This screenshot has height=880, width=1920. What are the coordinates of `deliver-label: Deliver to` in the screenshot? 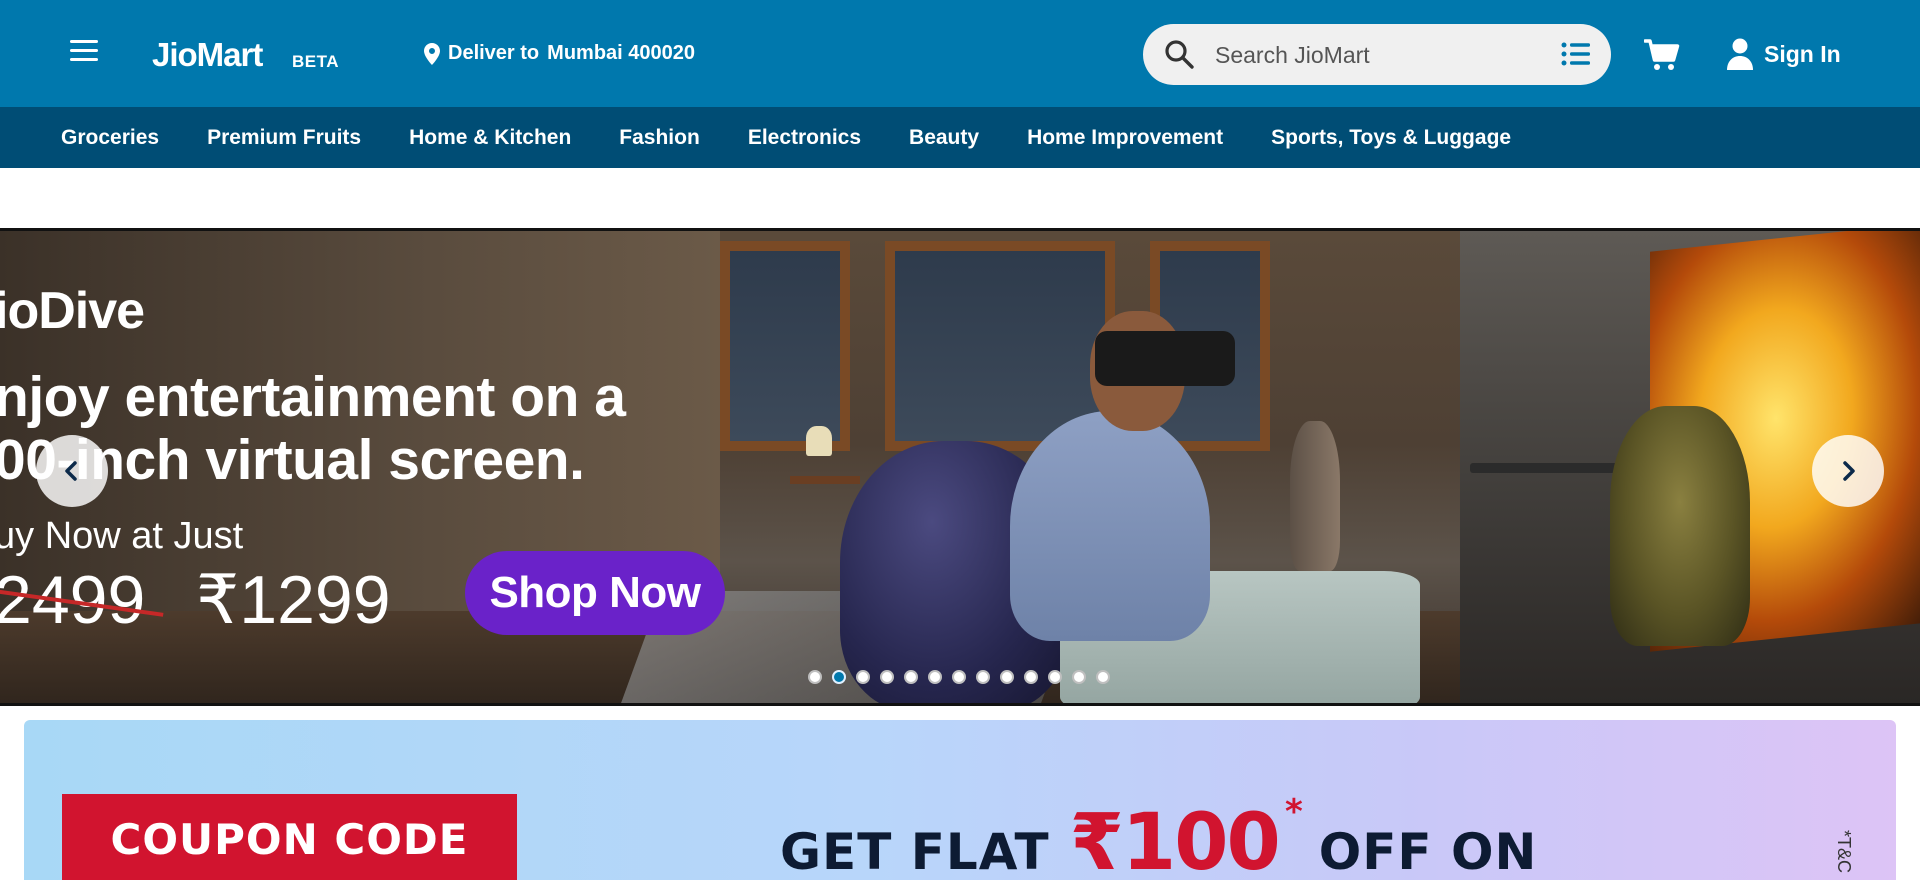 It's located at (494, 53).